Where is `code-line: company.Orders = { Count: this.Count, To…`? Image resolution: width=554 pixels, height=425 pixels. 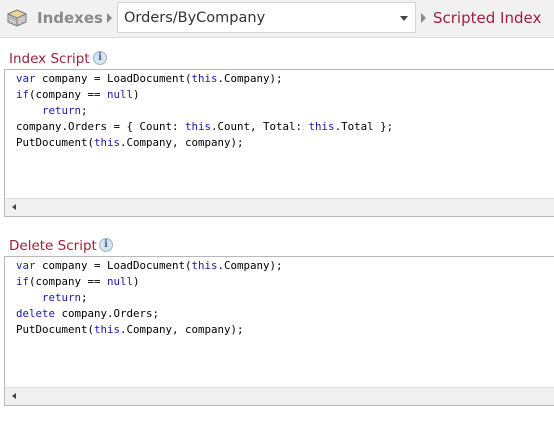 code-line: company.Orders = { Count: this.Count, To… is located at coordinates (205, 126).